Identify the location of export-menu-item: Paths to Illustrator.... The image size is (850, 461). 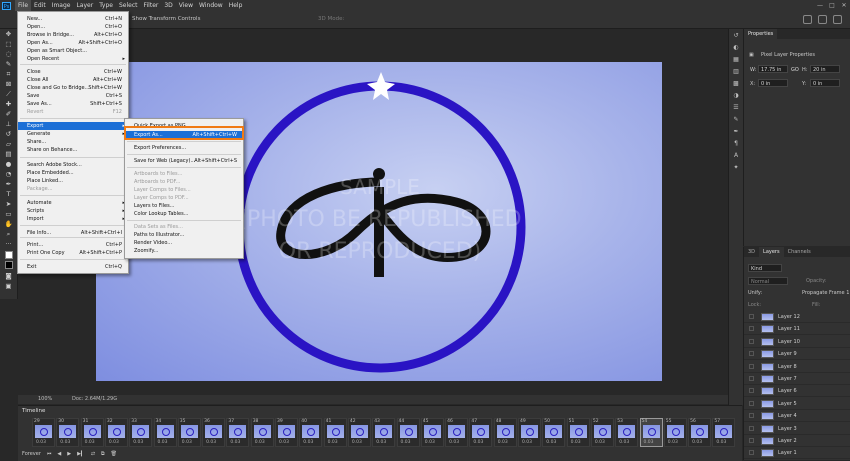
(184, 235).